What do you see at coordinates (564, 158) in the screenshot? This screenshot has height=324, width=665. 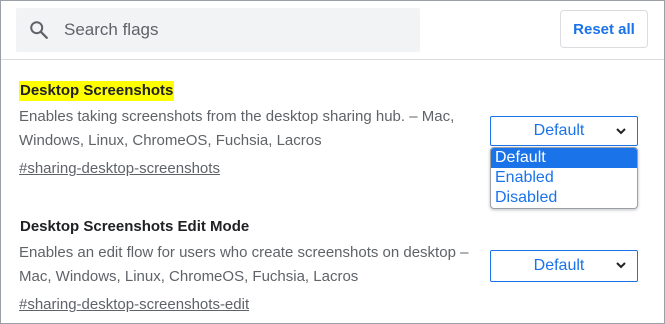 I see `dropdown-option-default: Default` at bounding box center [564, 158].